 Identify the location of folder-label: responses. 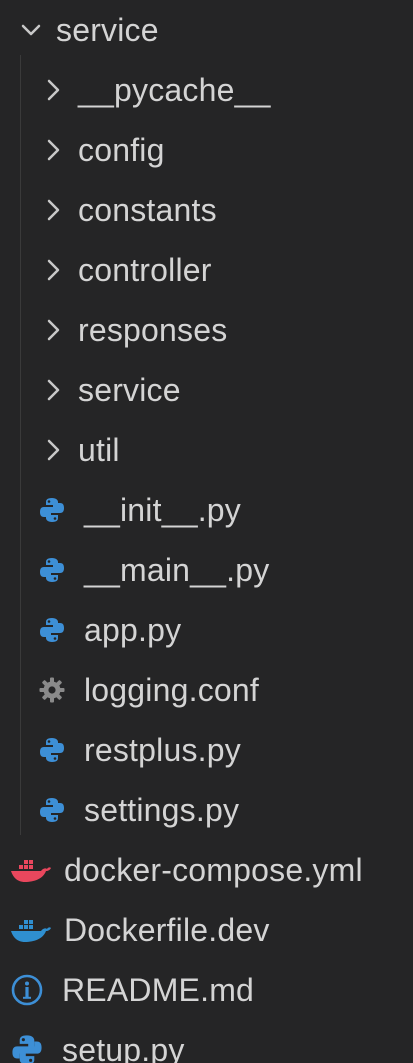
(153, 330).